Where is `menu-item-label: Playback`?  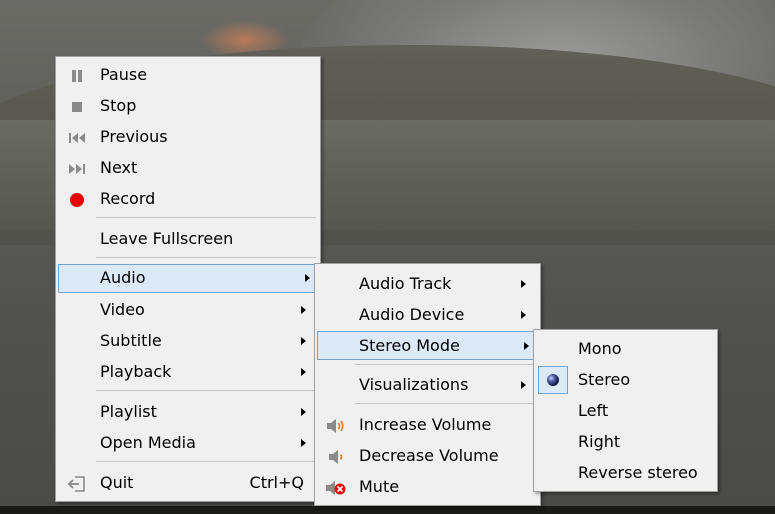 menu-item-label: Playback is located at coordinates (136, 371).